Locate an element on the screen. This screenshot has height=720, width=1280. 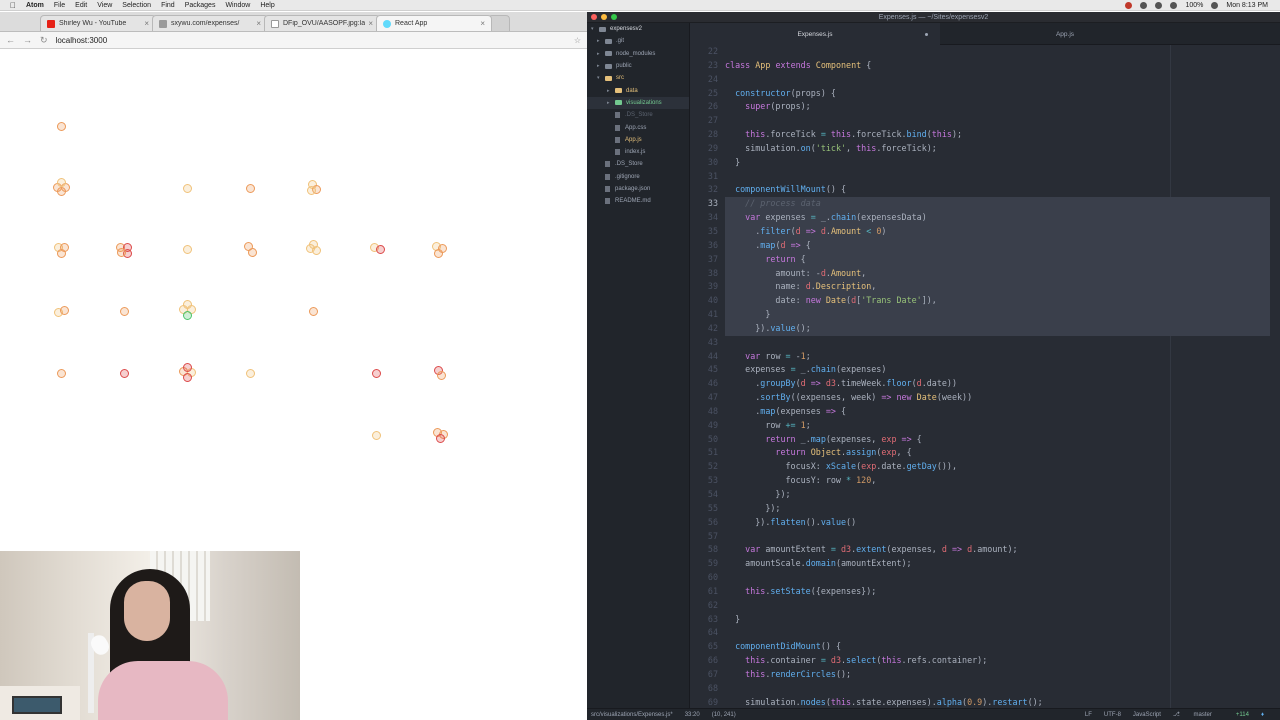
code-line: .map(expenses => { is located at coordinates (997, 412).